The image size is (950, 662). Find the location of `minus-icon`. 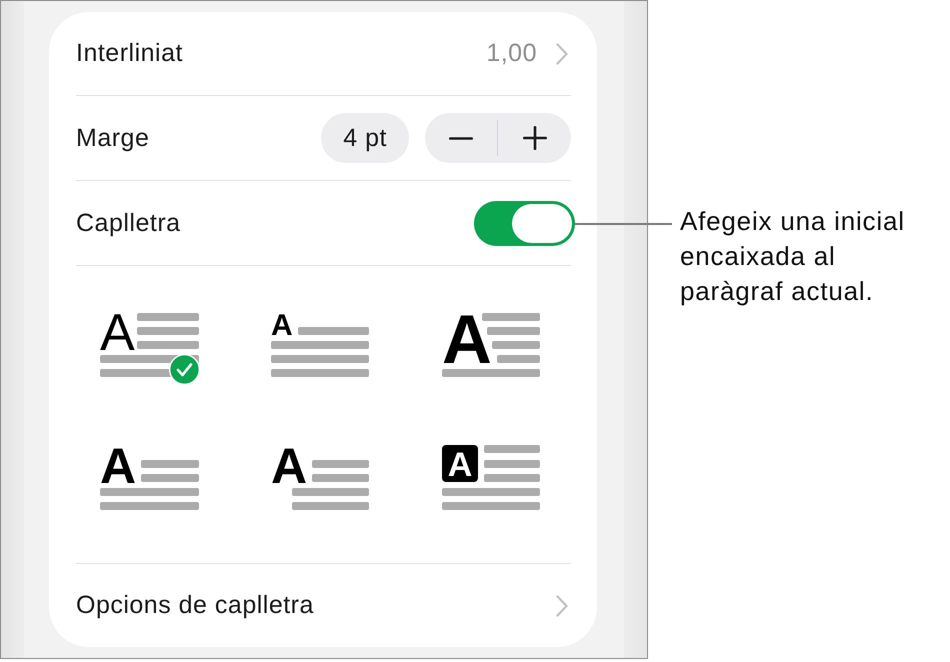

minus-icon is located at coordinates (461, 138).